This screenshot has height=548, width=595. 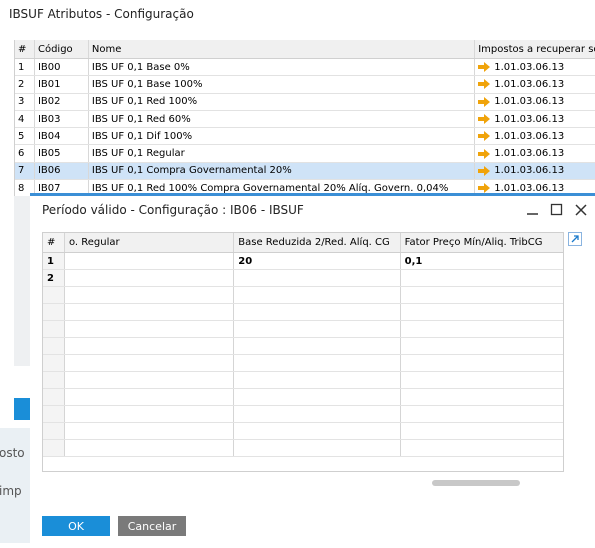 I want to click on col-taxes: Impostos a recuperar sol, so click(x=535, y=49).